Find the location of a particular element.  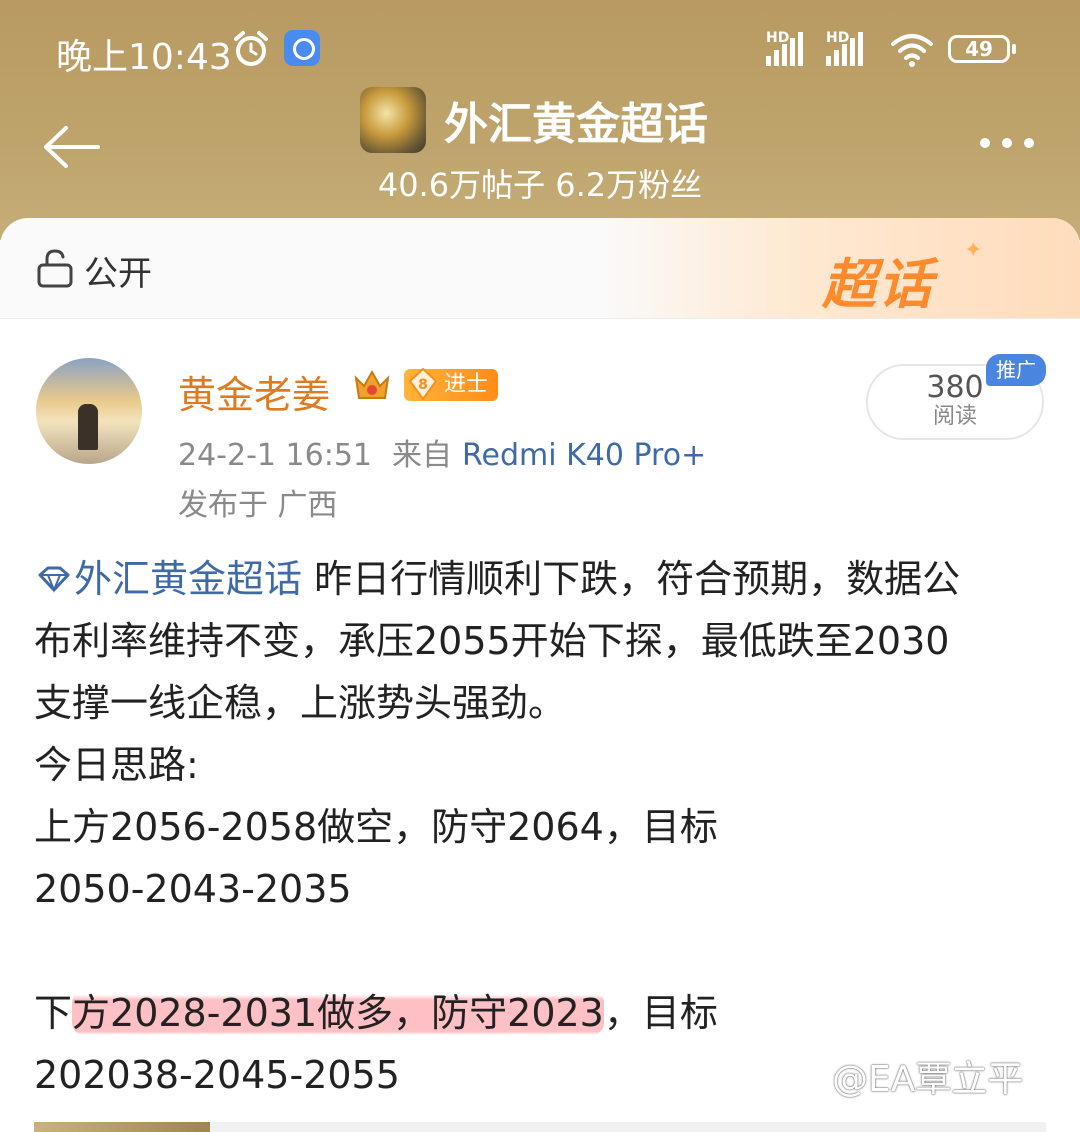

watermark: @EA覃立平 is located at coordinates (928, 1079).